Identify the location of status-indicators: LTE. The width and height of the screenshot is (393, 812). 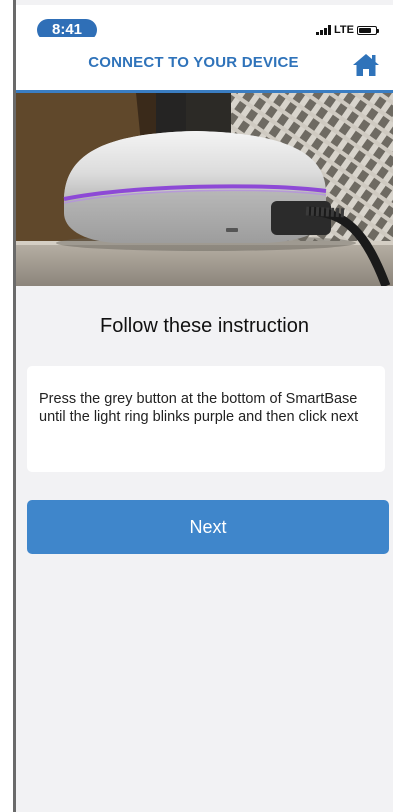
(347, 30).